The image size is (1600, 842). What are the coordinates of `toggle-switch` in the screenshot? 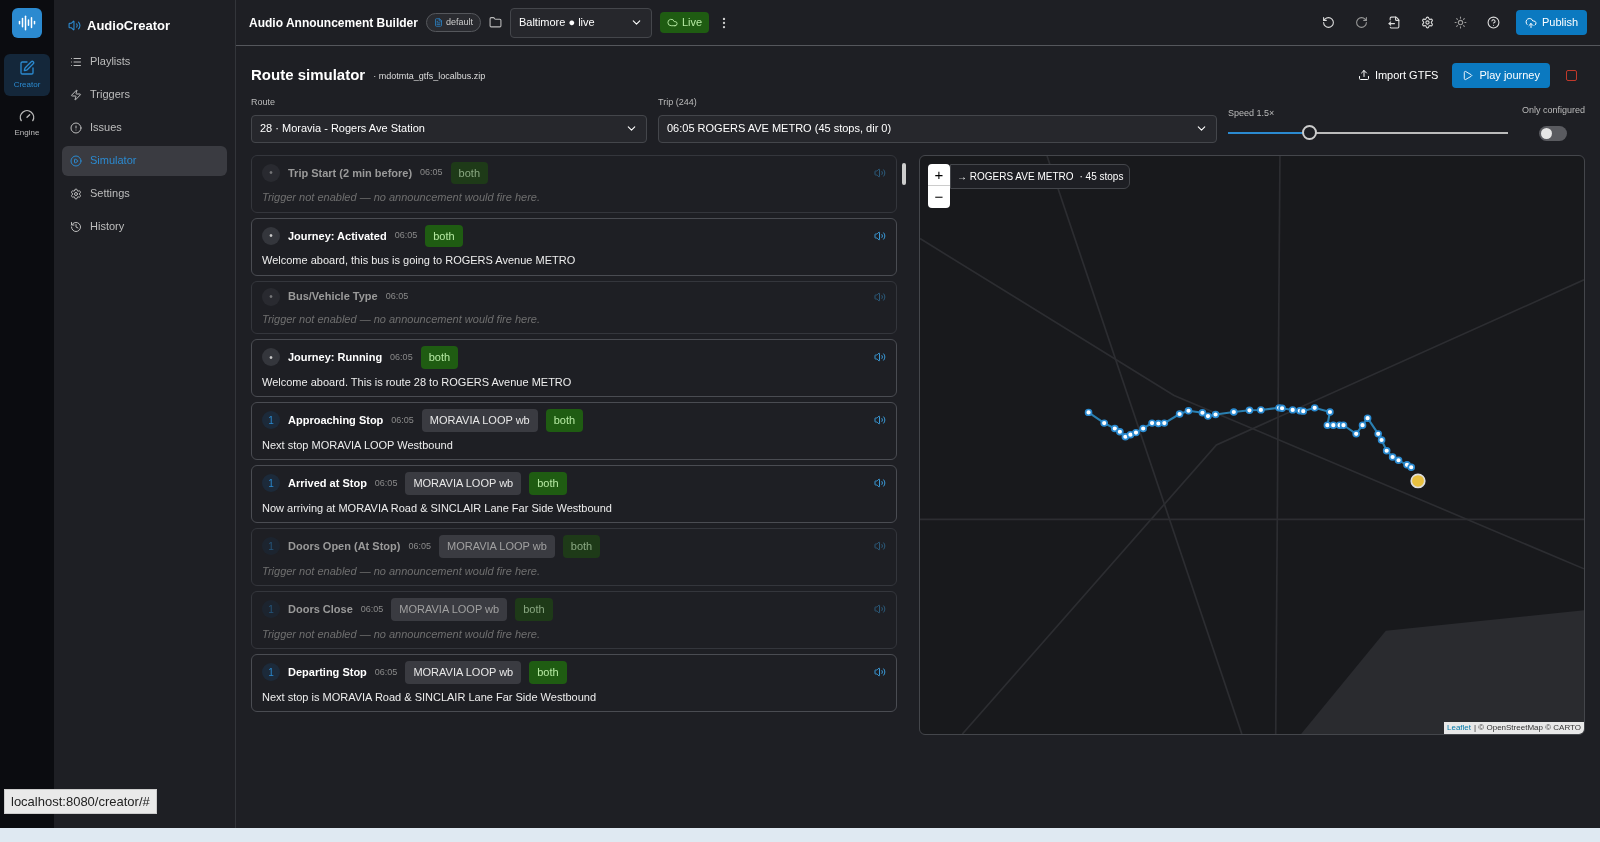 It's located at (1553, 133).